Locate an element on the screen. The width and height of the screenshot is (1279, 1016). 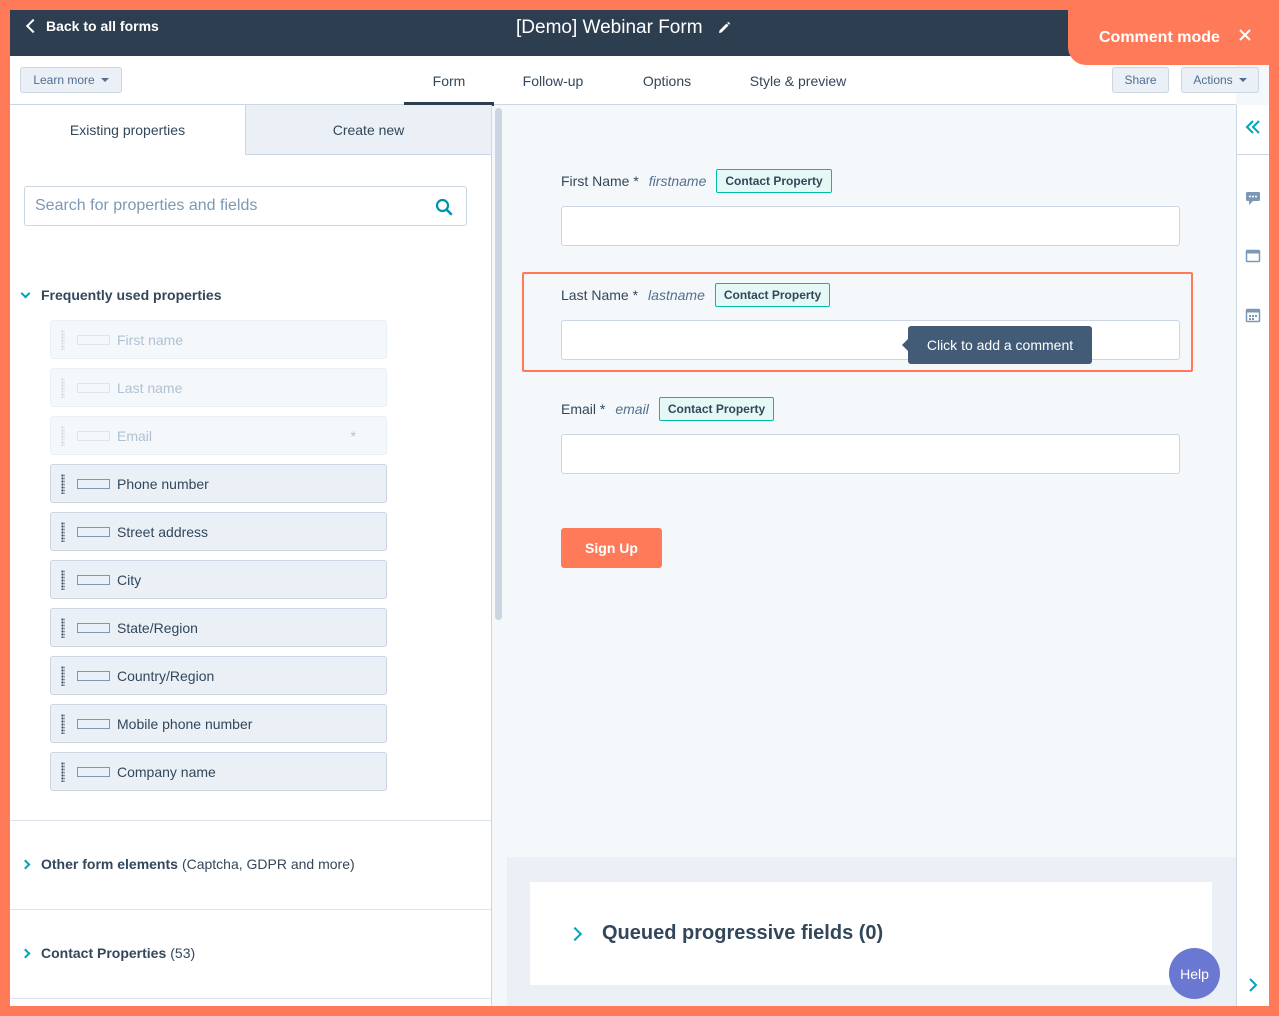
property-search is located at coordinates (245, 206).